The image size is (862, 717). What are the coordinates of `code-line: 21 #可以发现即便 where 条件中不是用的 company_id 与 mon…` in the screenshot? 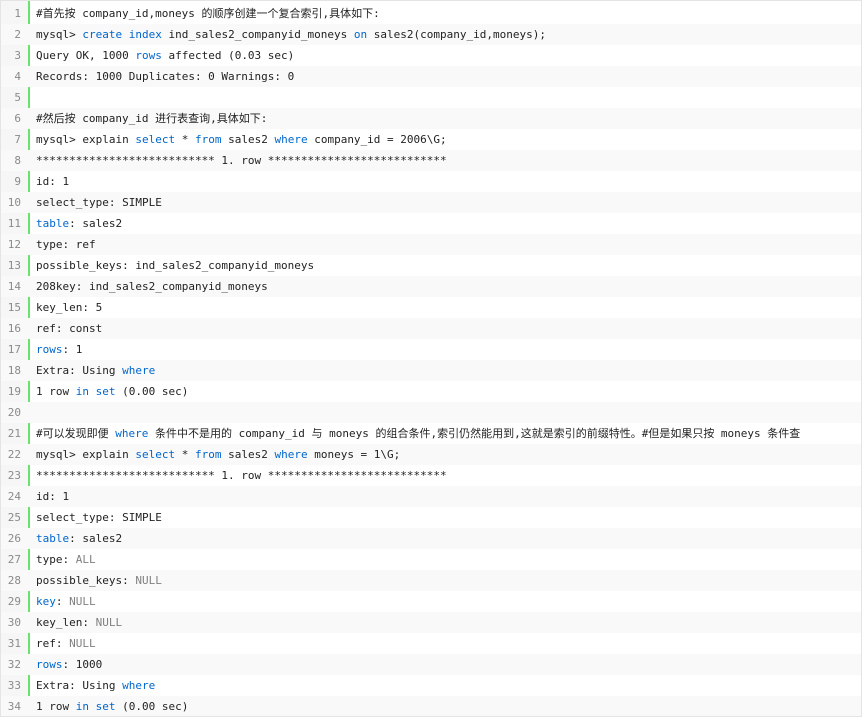 It's located at (431, 433).